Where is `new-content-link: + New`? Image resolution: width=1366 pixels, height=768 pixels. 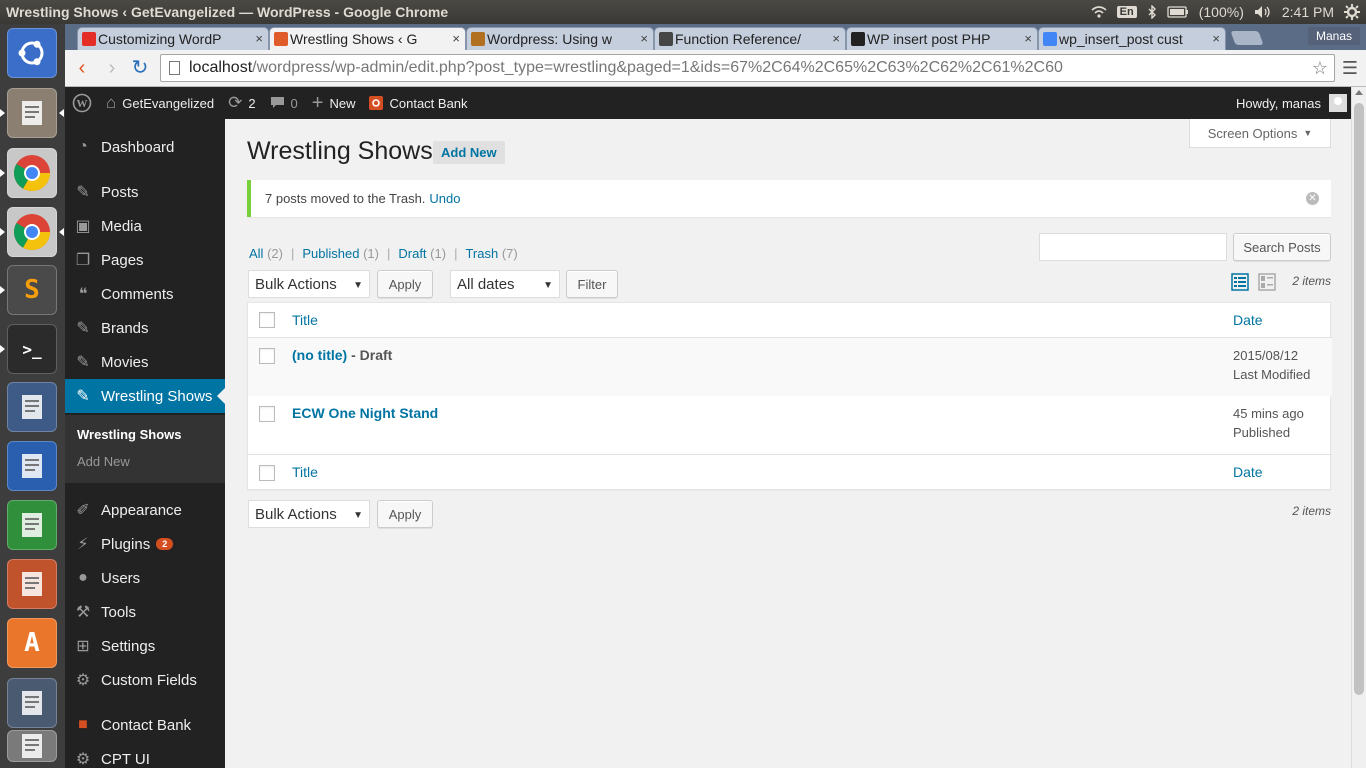
new-content-link: + New is located at coordinates (334, 103).